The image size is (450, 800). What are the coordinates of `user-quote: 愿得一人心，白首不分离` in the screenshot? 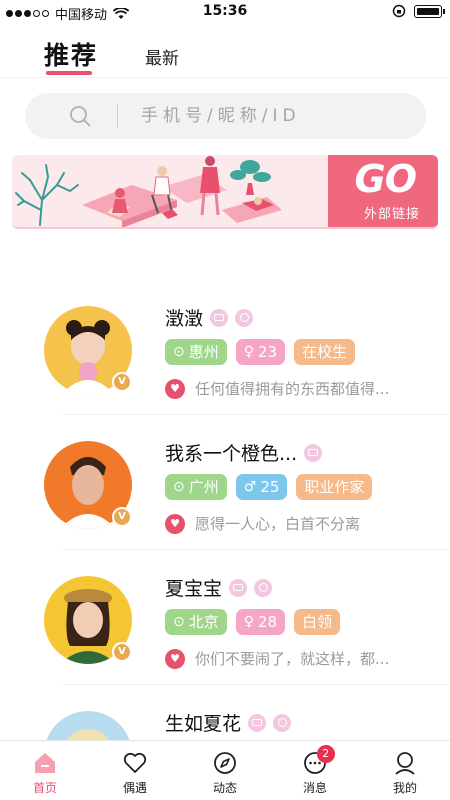 It's located at (278, 524).